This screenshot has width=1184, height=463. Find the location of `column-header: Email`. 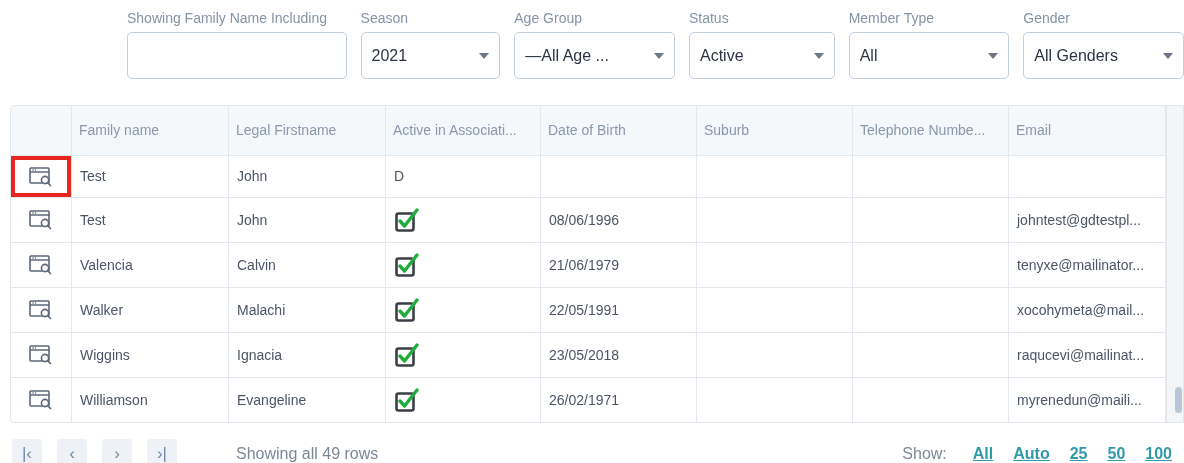

column-header: Email is located at coordinates (1087, 131).